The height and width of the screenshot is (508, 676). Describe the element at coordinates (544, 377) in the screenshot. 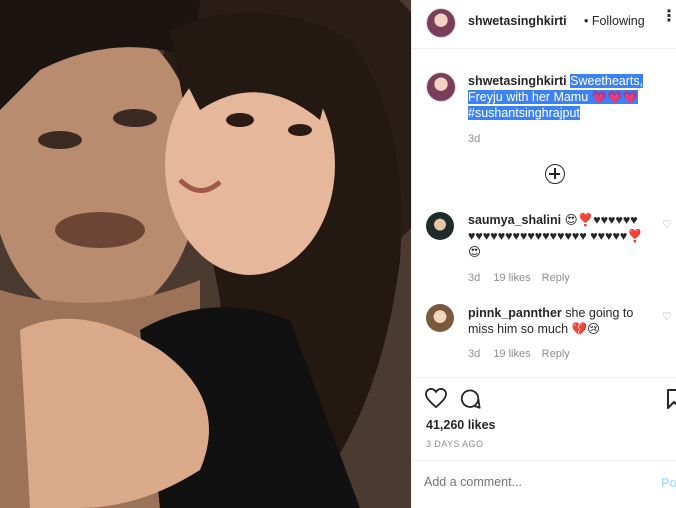

I see `actions-divider` at that location.